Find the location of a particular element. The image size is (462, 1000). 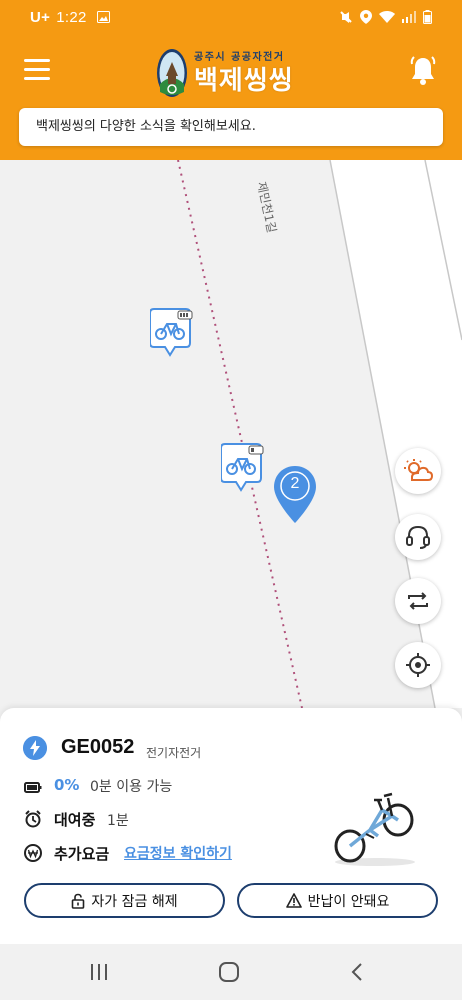

wifi-icon is located at coordinates (387, 16).